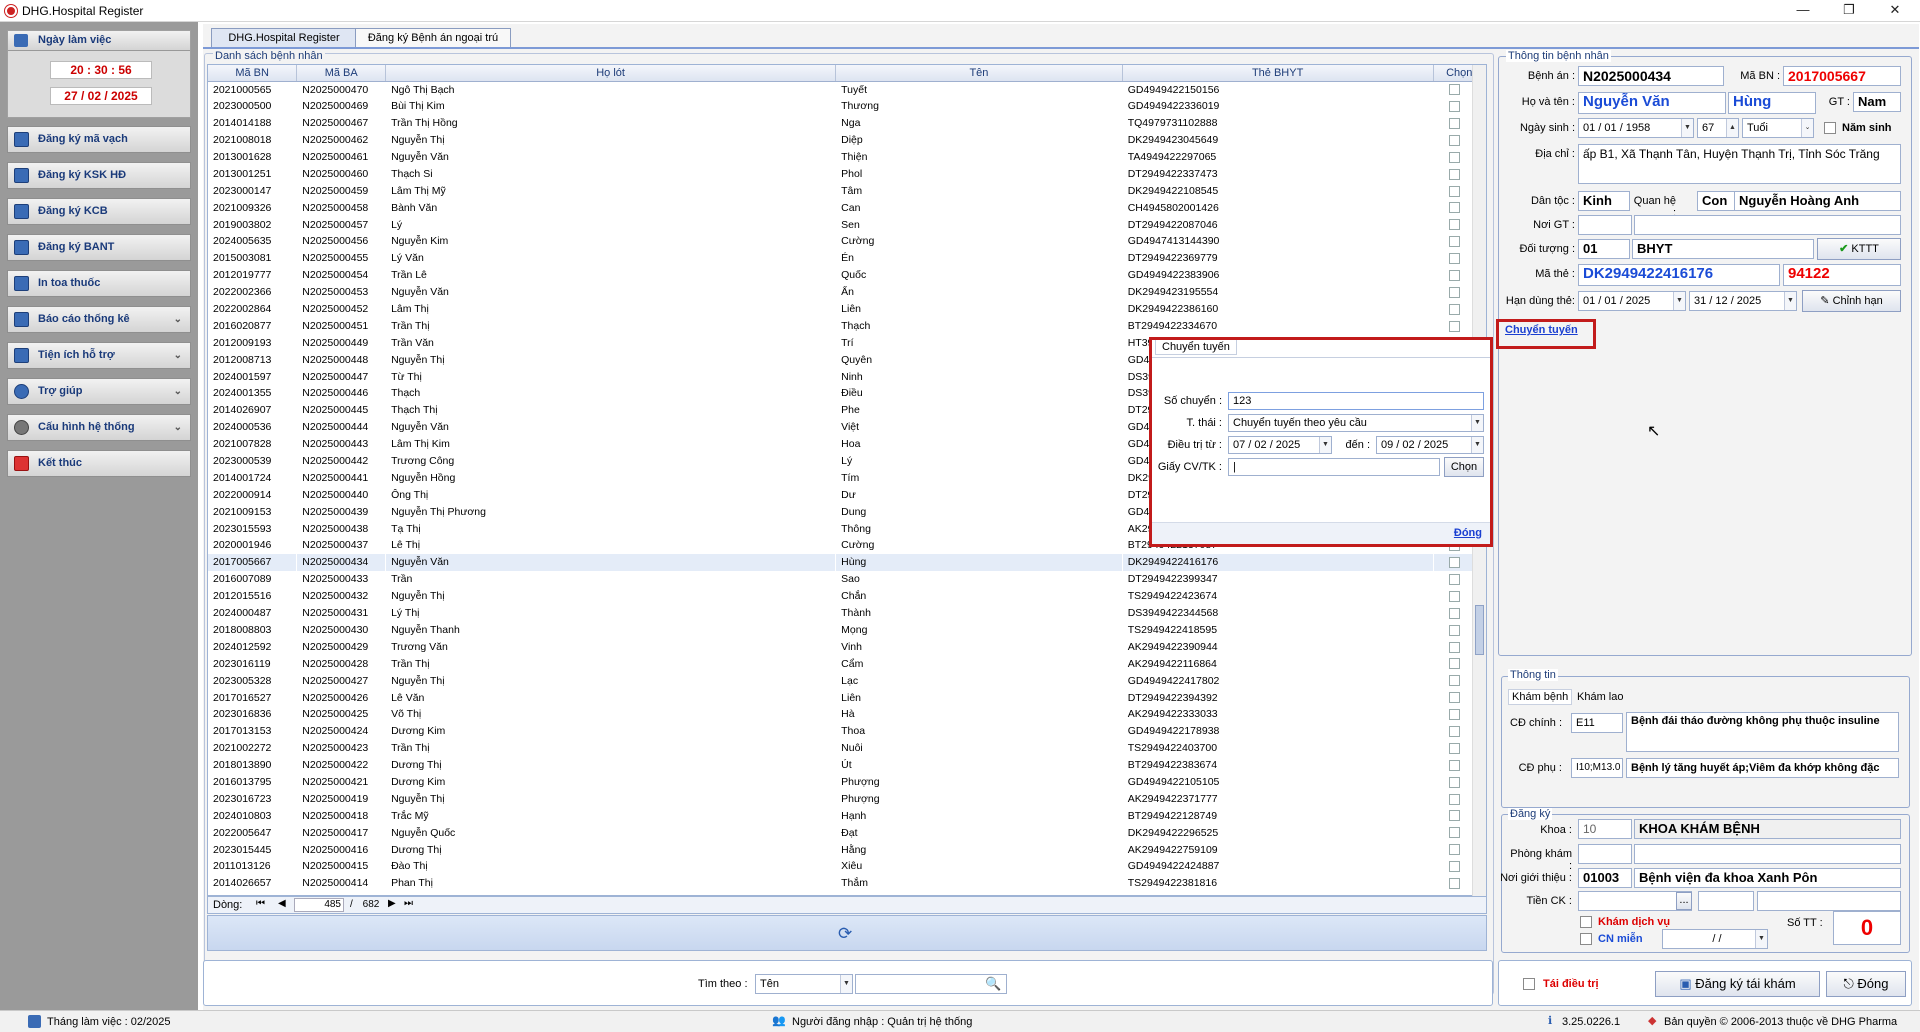  What do you see at coordinates (1529, 984) in the screenshot?
I see `tai-dieu-tri-checkbox` at bounding box center [1529, 984].